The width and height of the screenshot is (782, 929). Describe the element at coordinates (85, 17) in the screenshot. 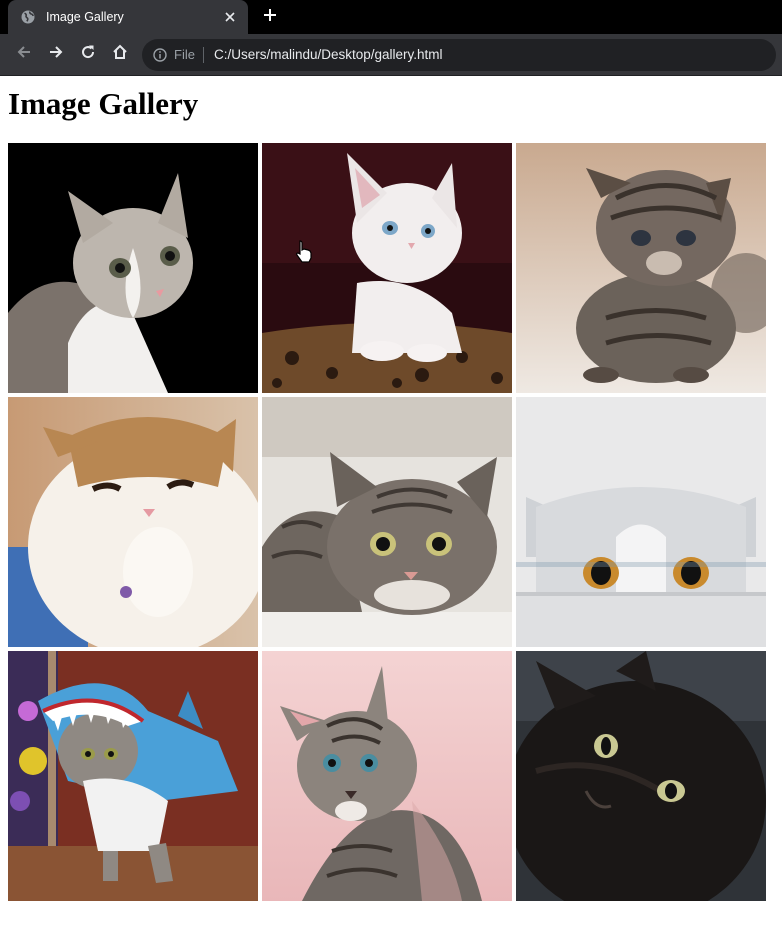

I see `tab-title: Image Gallery` at that location.